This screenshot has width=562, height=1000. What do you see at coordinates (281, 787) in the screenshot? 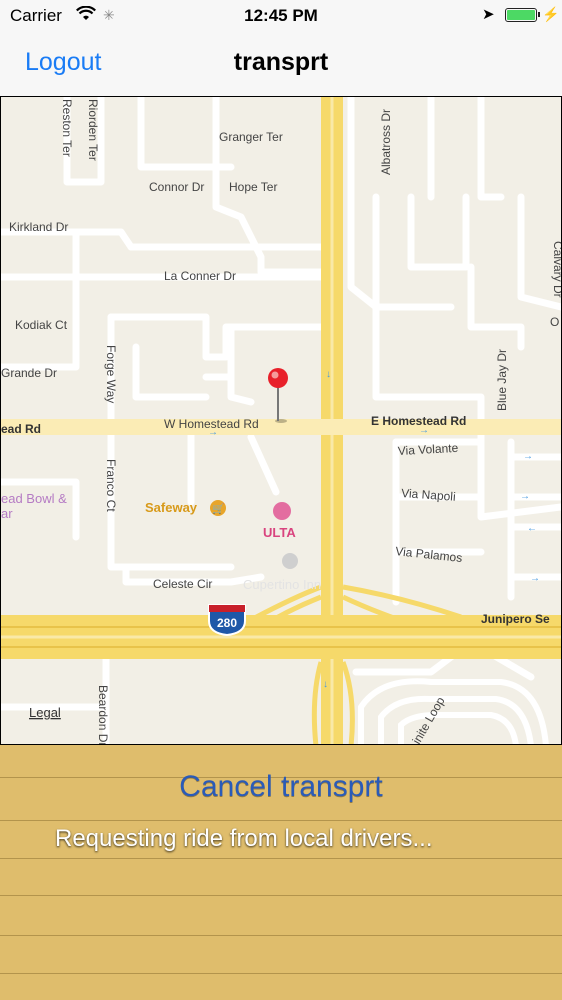
I see `cancel-ride-button: Cancel transprt` at bounding box center [281, 787].